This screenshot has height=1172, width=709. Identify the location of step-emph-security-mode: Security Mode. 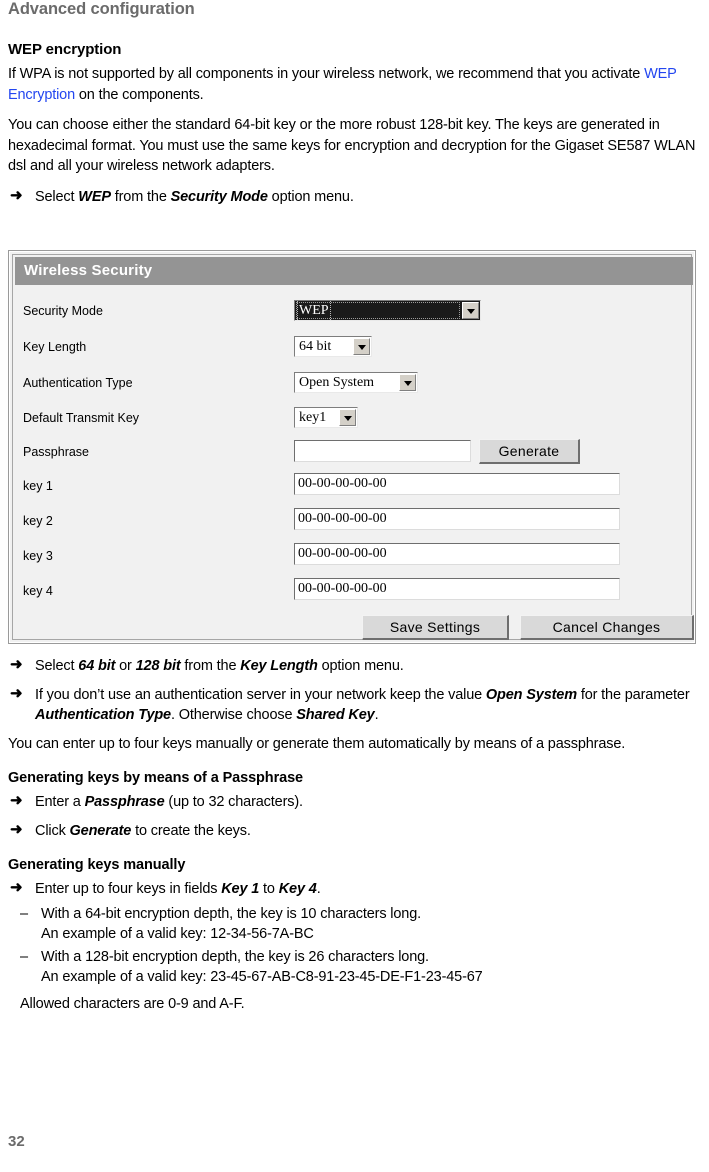
(219, 196).